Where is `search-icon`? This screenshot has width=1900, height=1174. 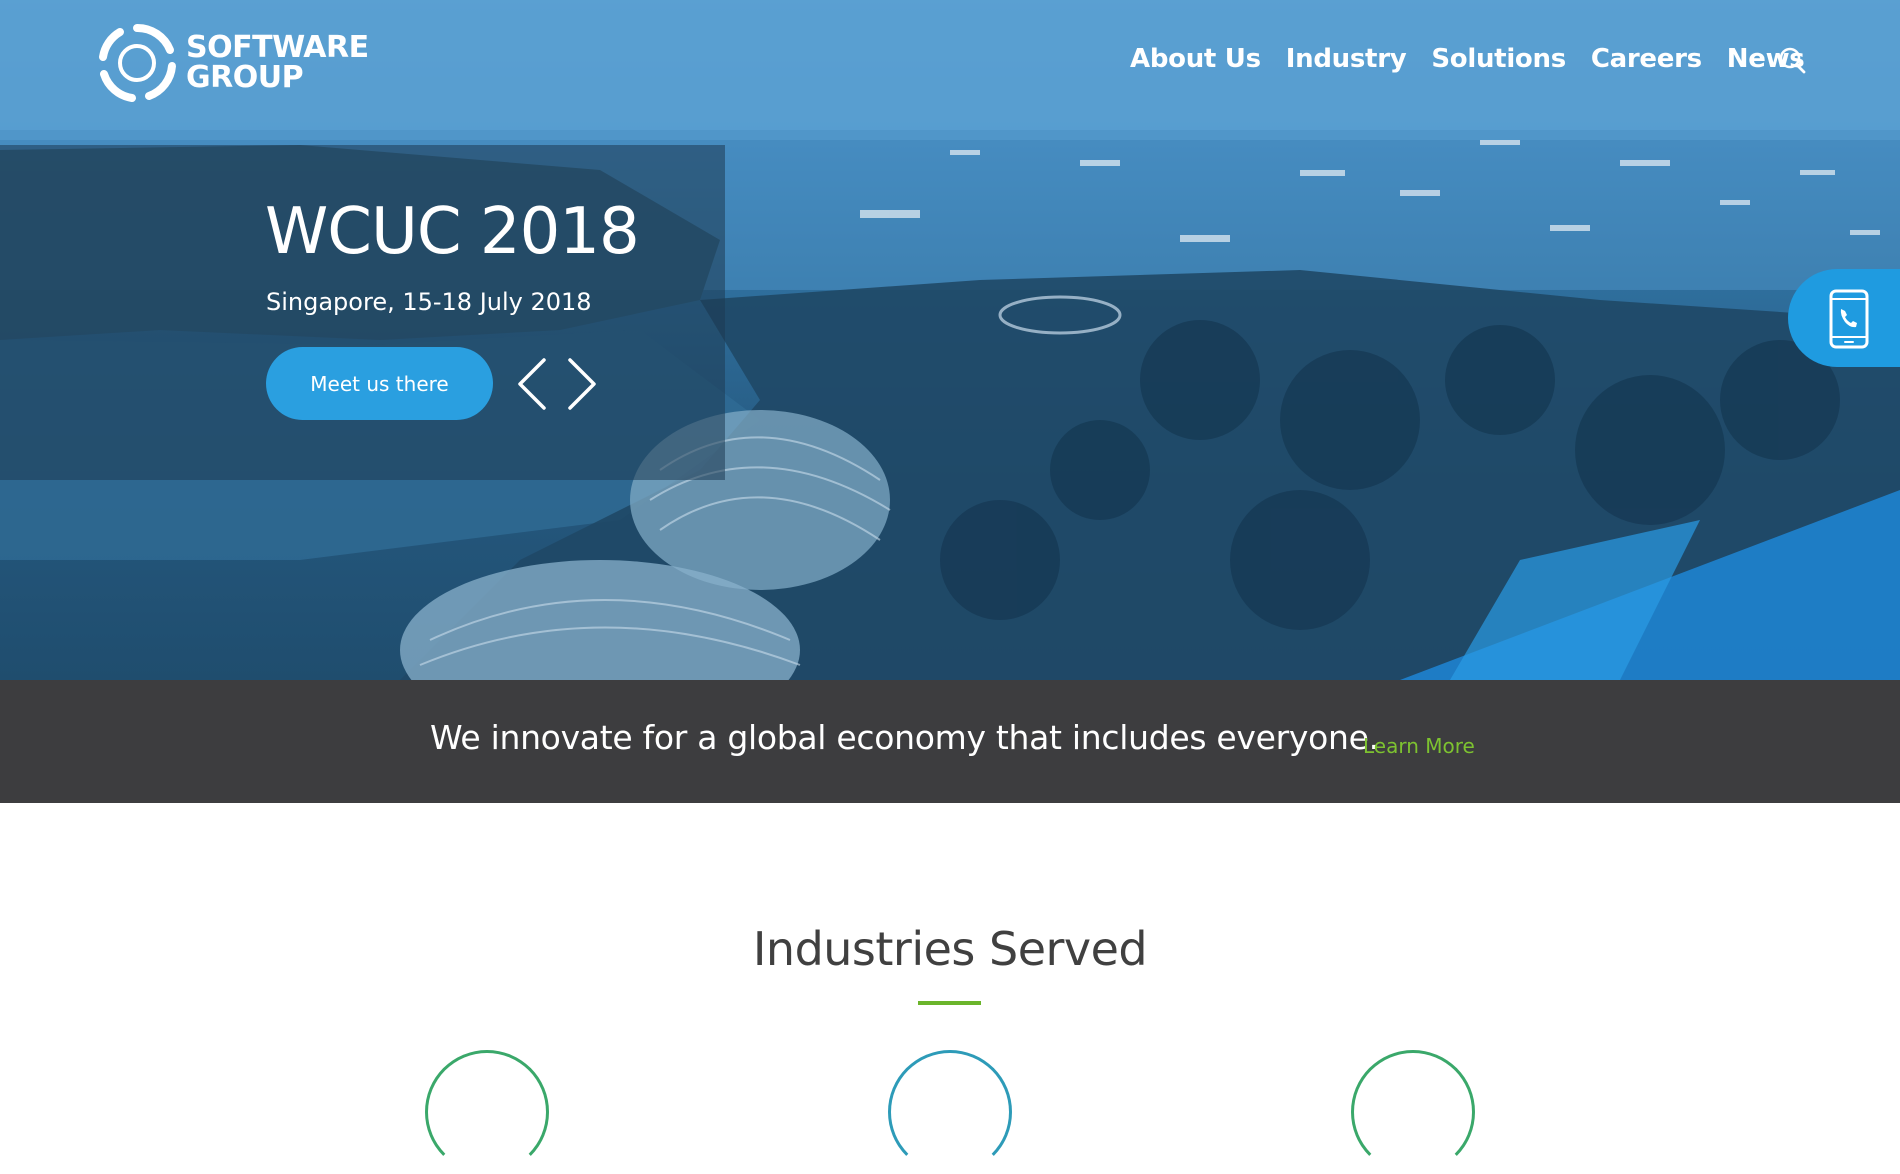 search-icon is located at coordinates (1792, 60).